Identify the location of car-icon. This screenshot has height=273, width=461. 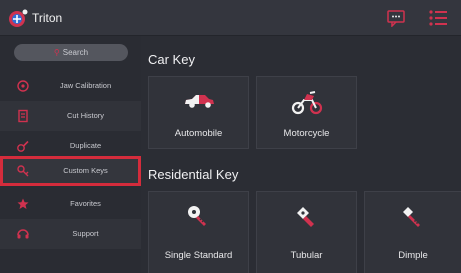
(199, 101).